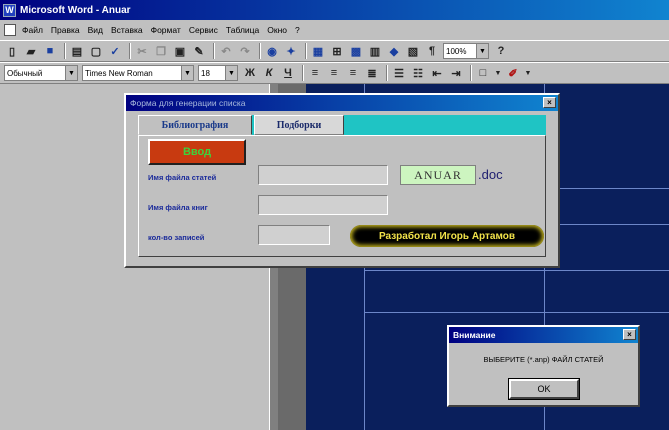 This screenshot has height=430, width=669. Describe the element at coordinates (65, 30) in the screenshot. I see `menu-edit: Правка` at that location.